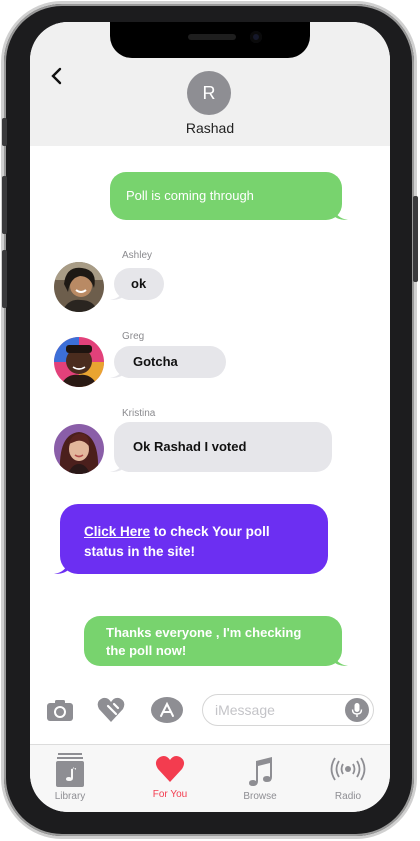  I want to click on contact-avatar: R, so click(209, 93).